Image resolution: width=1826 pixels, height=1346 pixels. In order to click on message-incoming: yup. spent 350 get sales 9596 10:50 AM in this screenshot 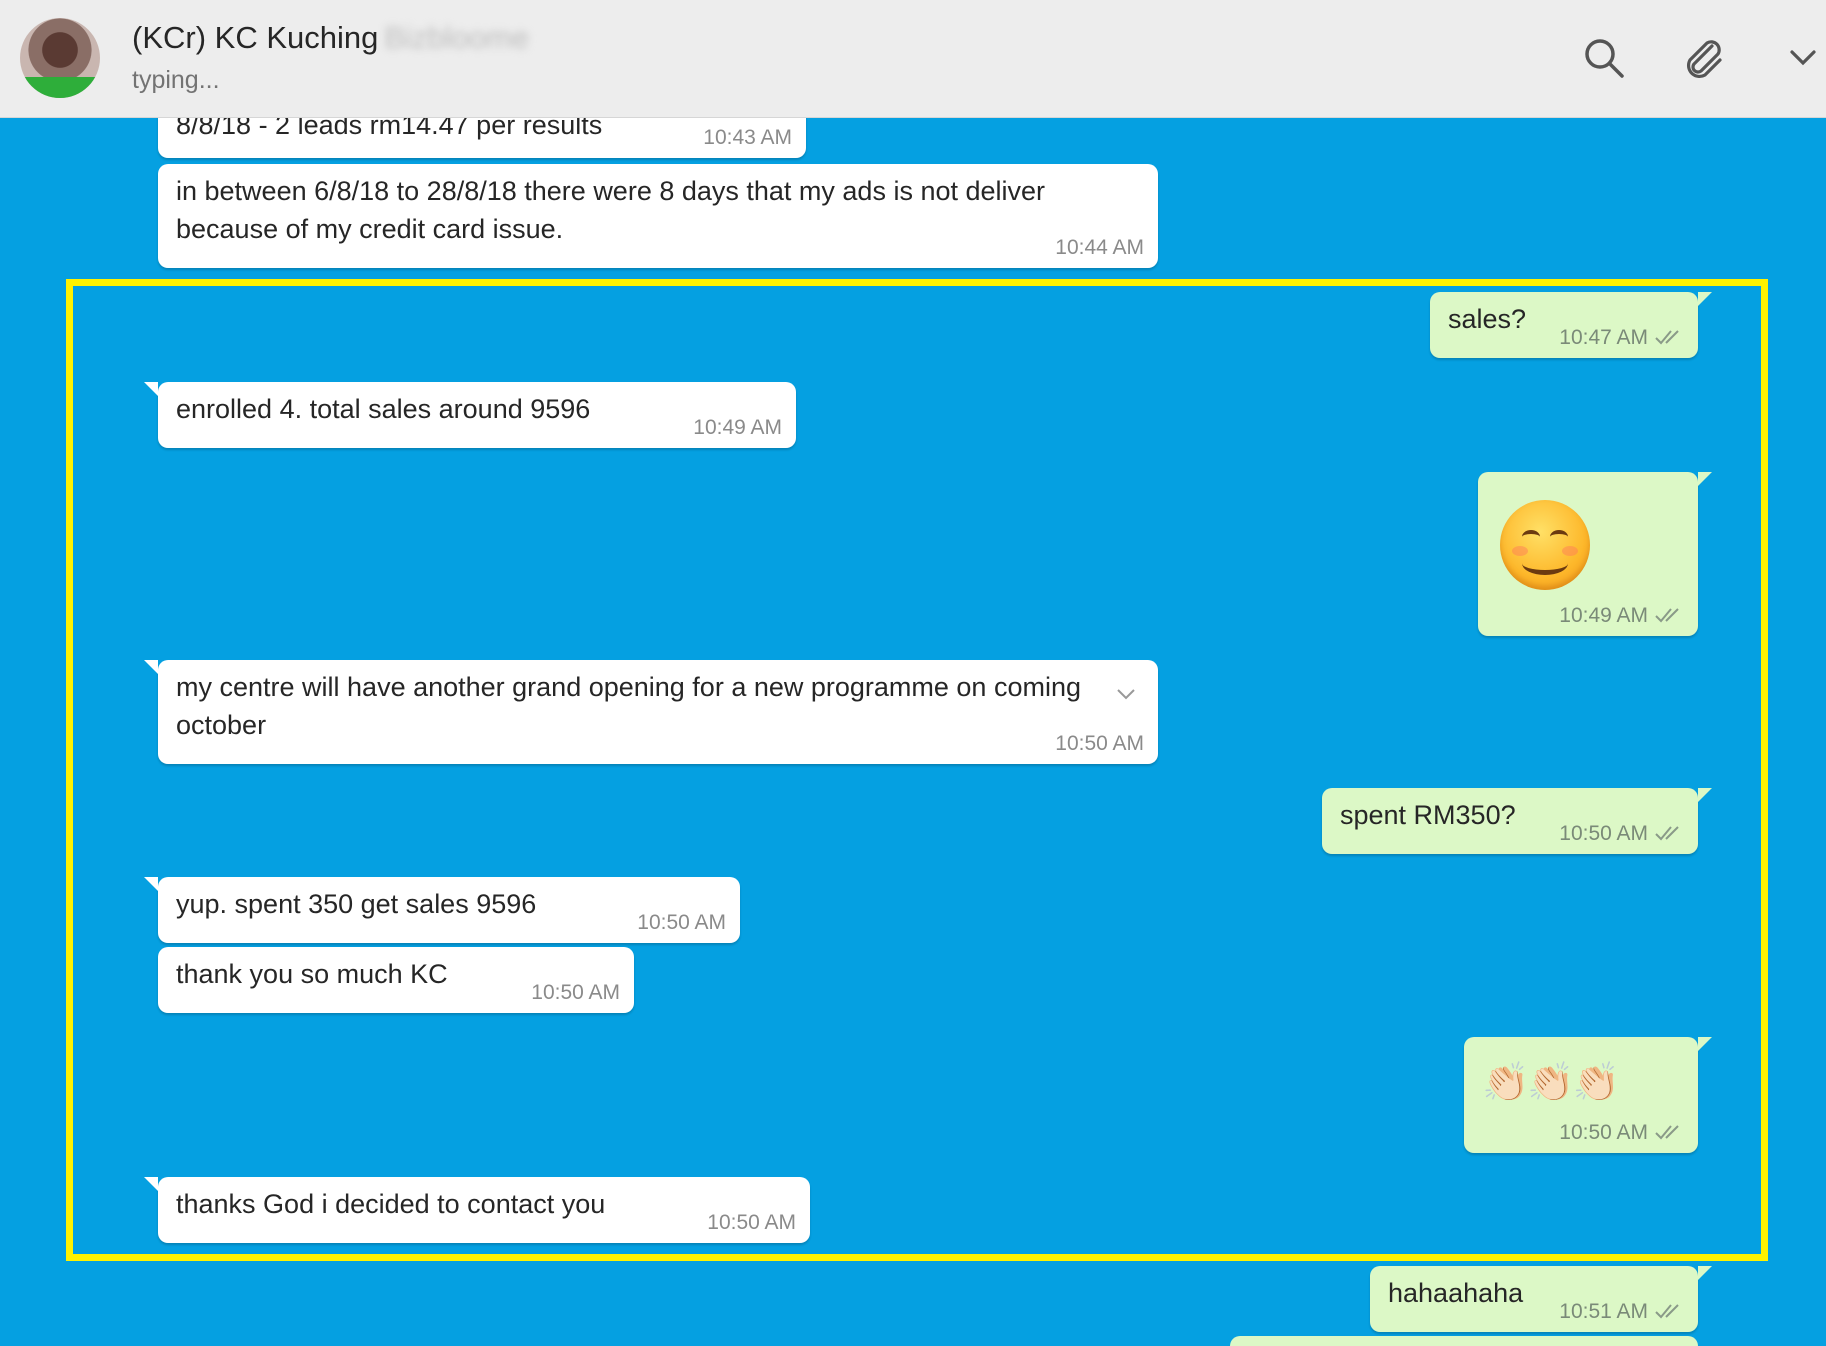, I will do `click(442, 910)`.